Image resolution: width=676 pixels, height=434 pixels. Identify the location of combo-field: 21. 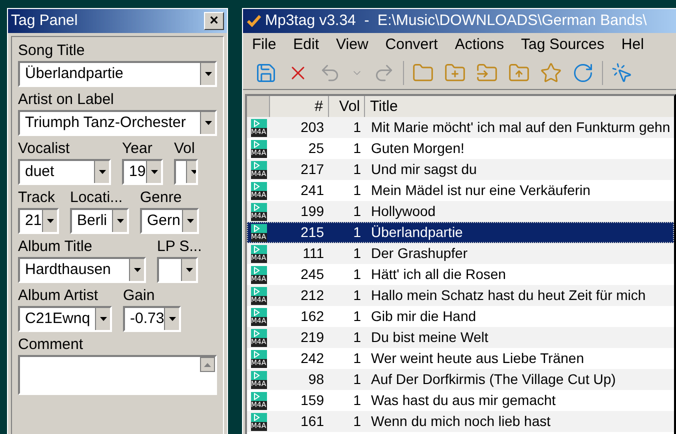
(38, 221).